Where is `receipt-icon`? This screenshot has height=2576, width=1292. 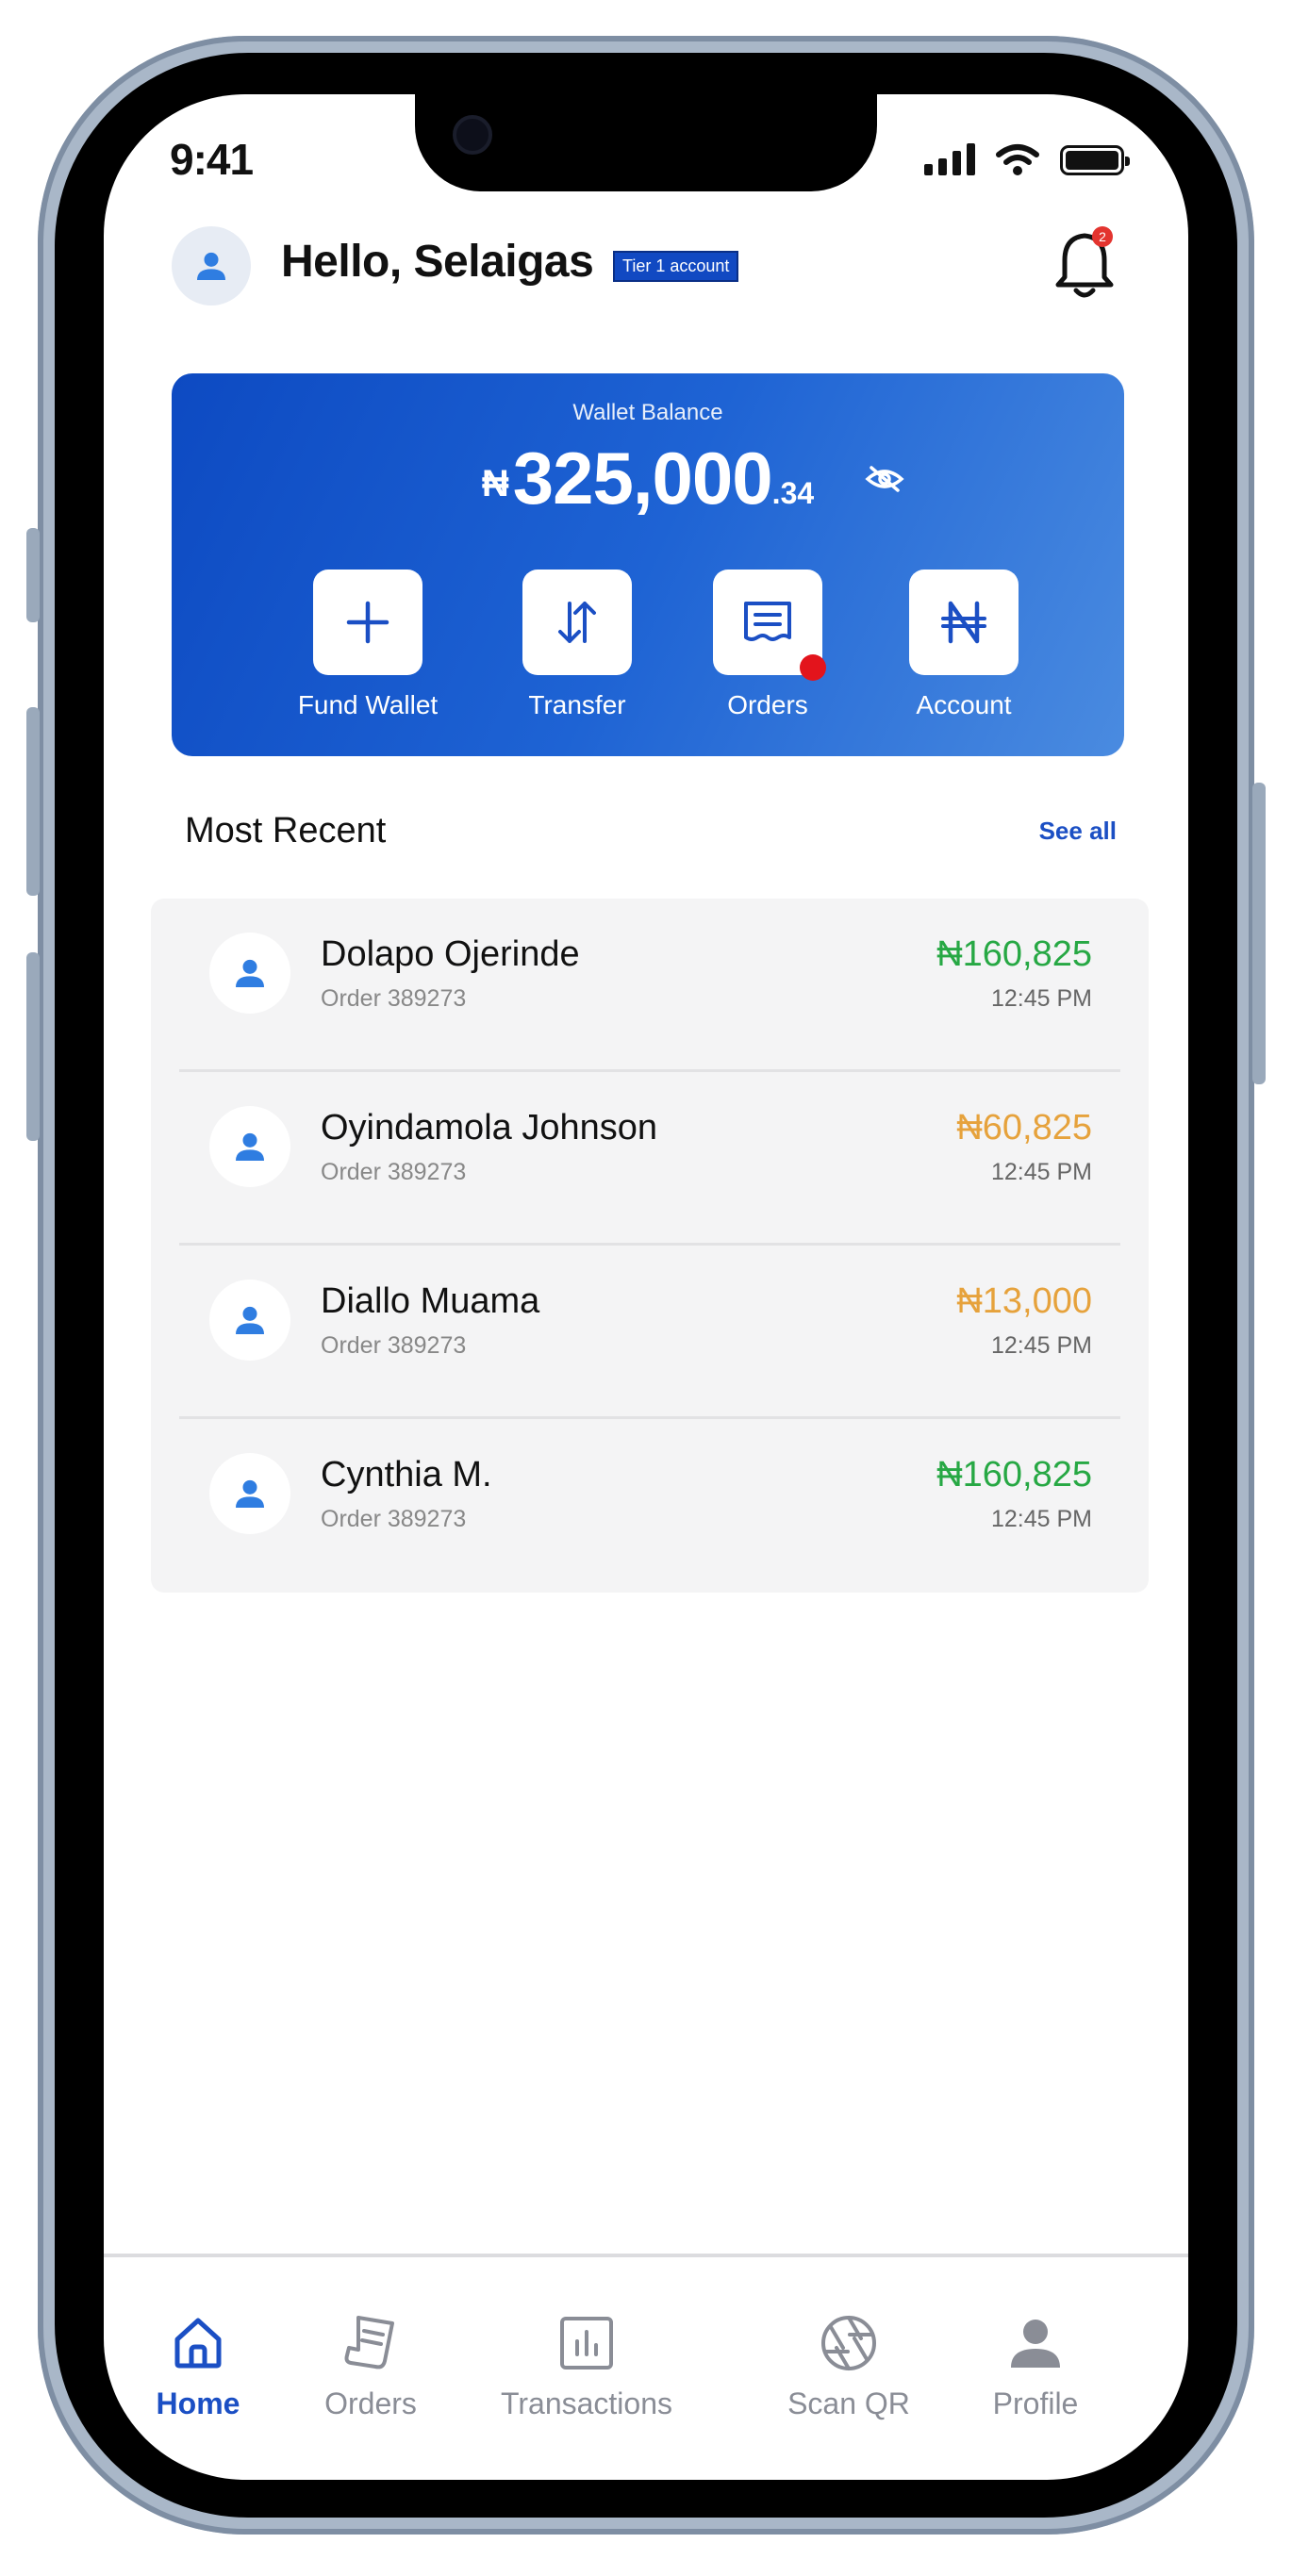
receipt-icon is located at coordinates (767, 621).